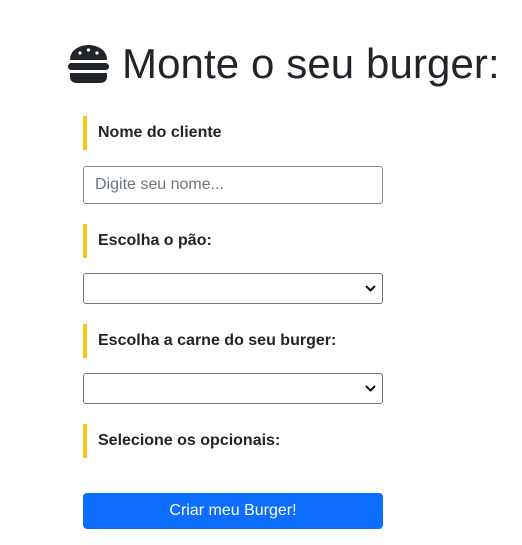  Describe the element at coordinates (233, 288) in the screenshot. I see `bread-select` at that location.